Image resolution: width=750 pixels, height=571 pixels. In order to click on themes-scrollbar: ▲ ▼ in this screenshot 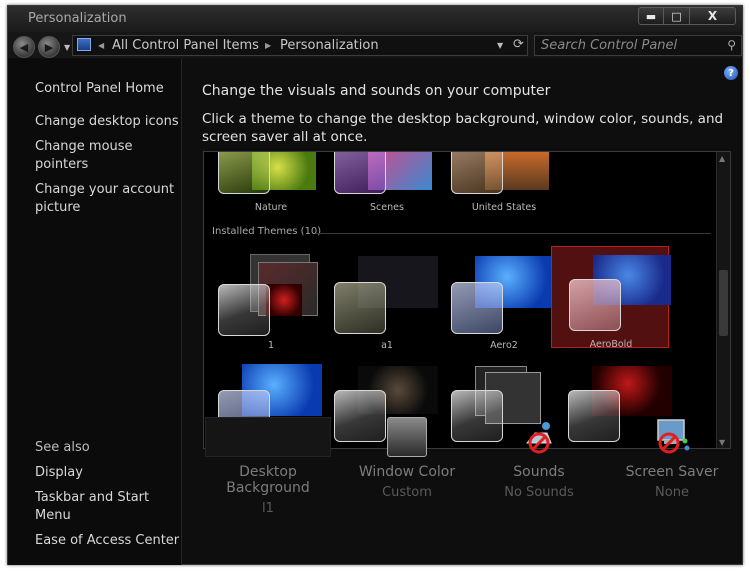, I will do `click(723, 300)`.